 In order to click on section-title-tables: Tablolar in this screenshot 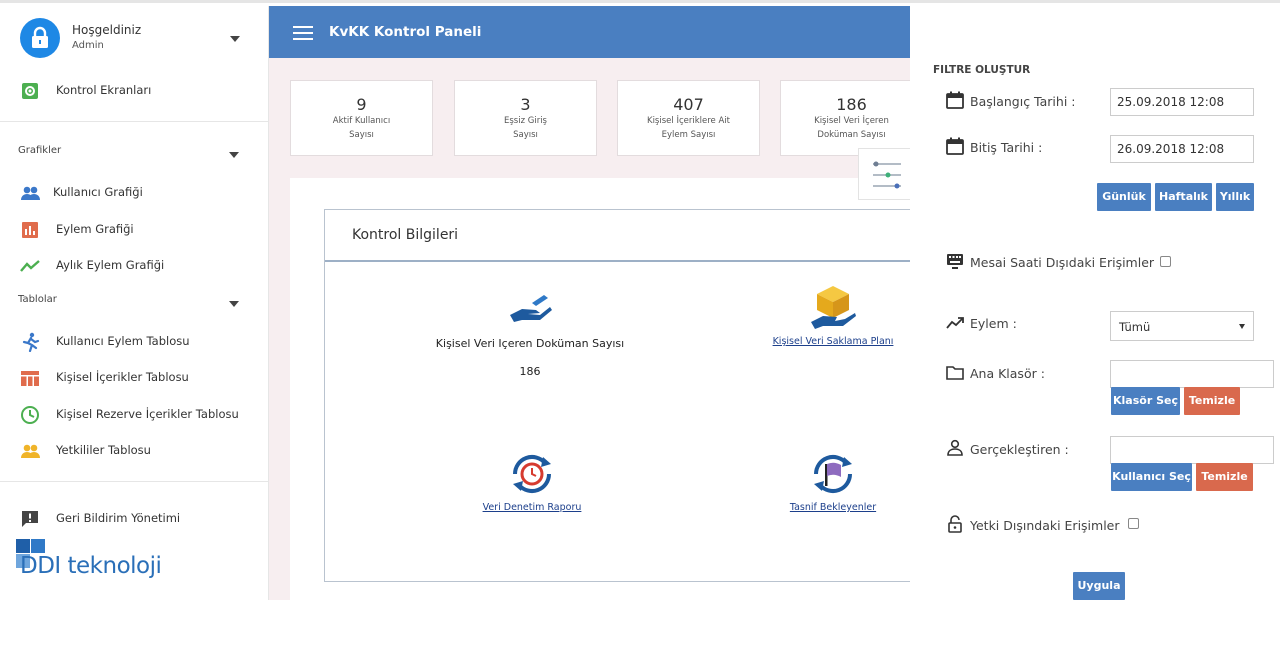, I will do `click(37, 299)`.